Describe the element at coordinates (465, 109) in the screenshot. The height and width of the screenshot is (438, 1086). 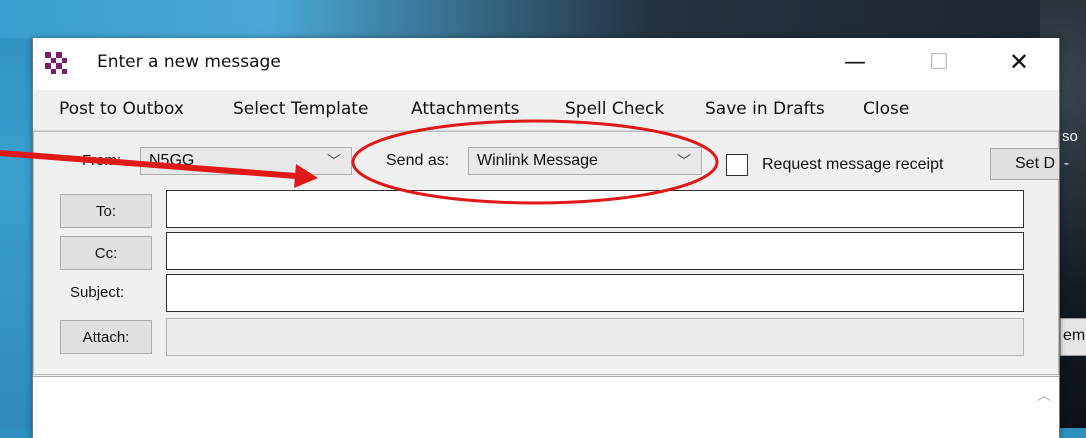
I see `menu-attachments: Attachments` at that location.